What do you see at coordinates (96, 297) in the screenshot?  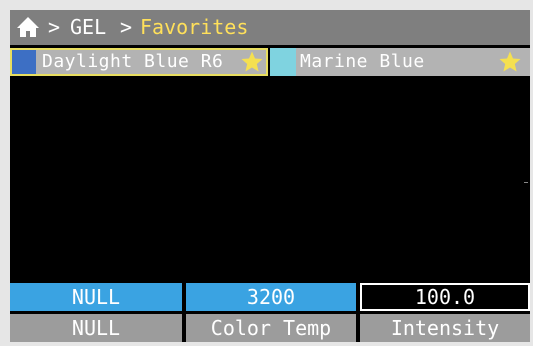 I see `value-null: NULL` at bounding box center [96, 297].